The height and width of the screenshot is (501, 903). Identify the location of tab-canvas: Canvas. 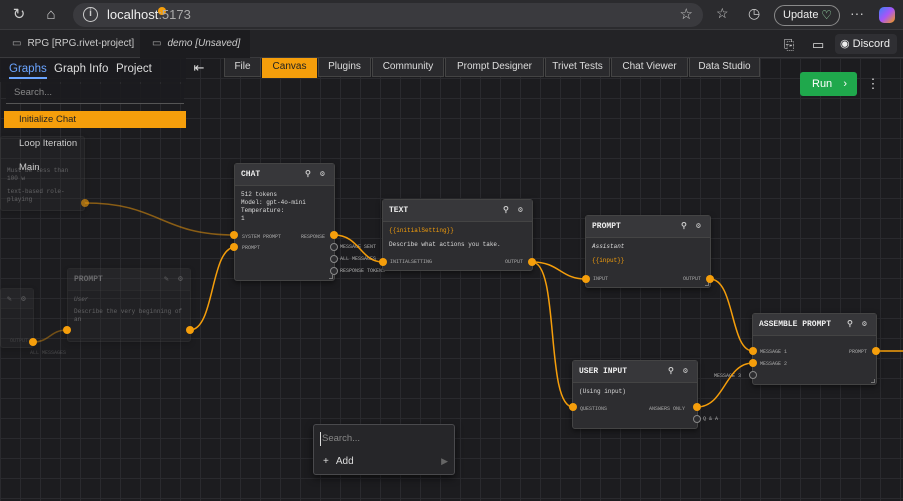
(289, 68).